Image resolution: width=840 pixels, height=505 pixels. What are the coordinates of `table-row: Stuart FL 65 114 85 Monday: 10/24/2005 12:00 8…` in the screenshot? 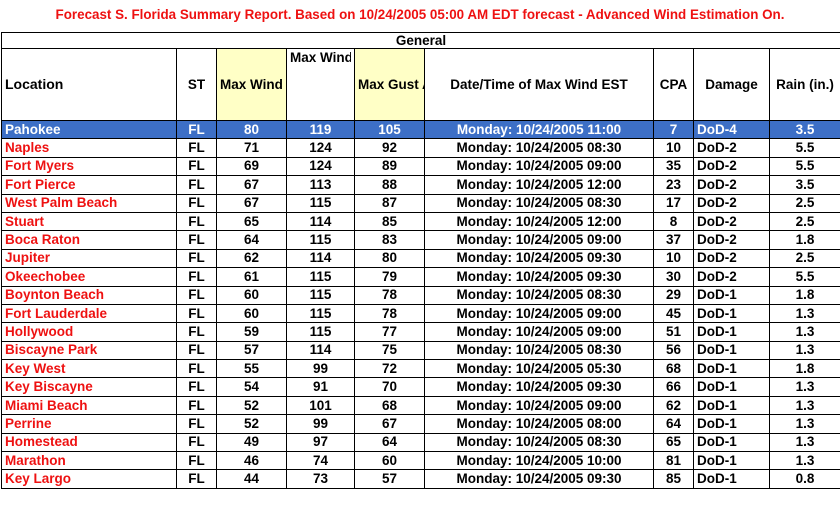 It's located at (420, 221).